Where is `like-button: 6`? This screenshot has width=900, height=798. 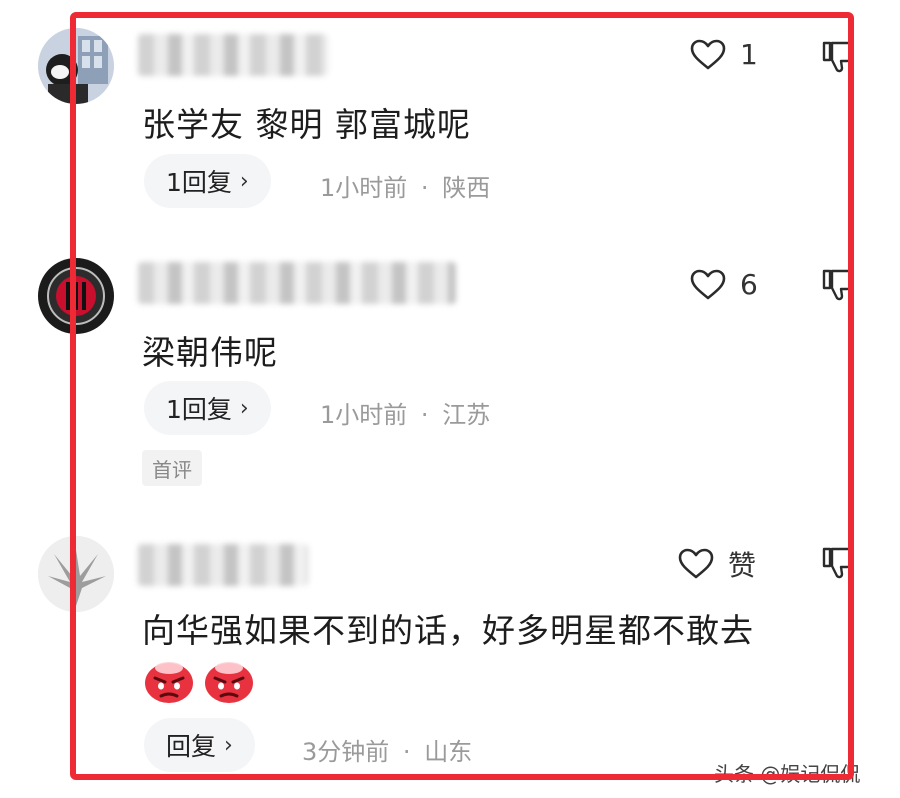 like-button: 6 is located at coordinates (724, 284).